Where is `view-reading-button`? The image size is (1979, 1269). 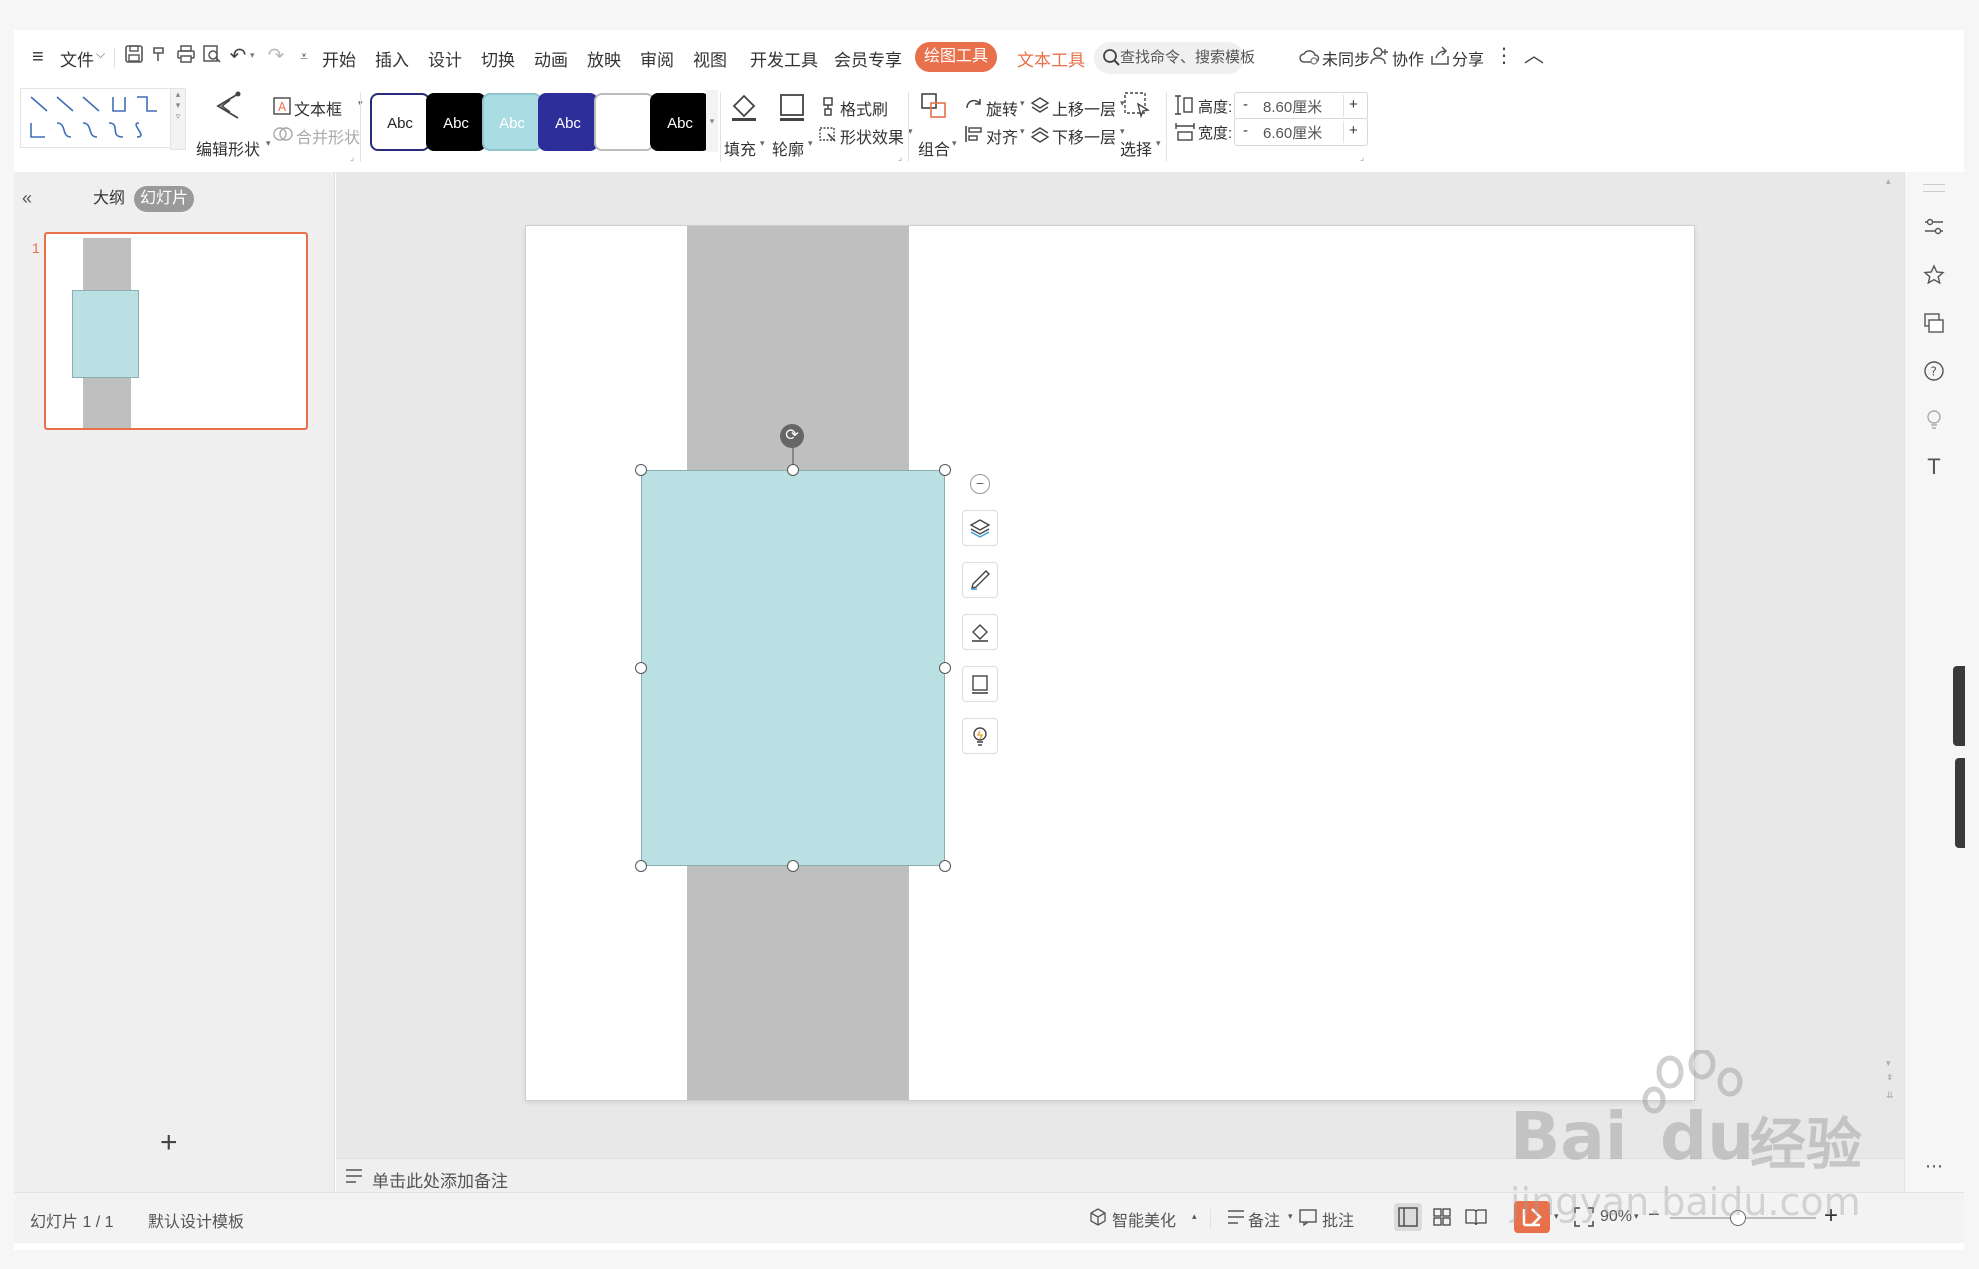 view-reading-button is located at coordinates (1476, 1217).